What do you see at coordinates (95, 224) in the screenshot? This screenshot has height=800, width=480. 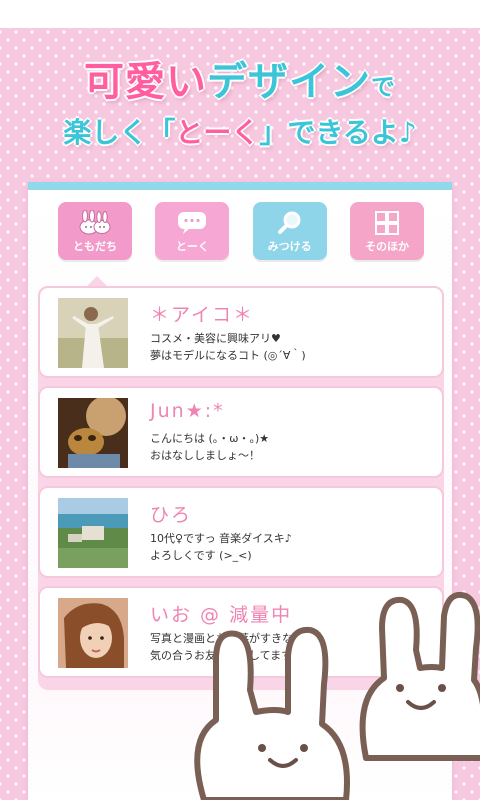 I see `friends-icon` at bounding box center [95, 224].